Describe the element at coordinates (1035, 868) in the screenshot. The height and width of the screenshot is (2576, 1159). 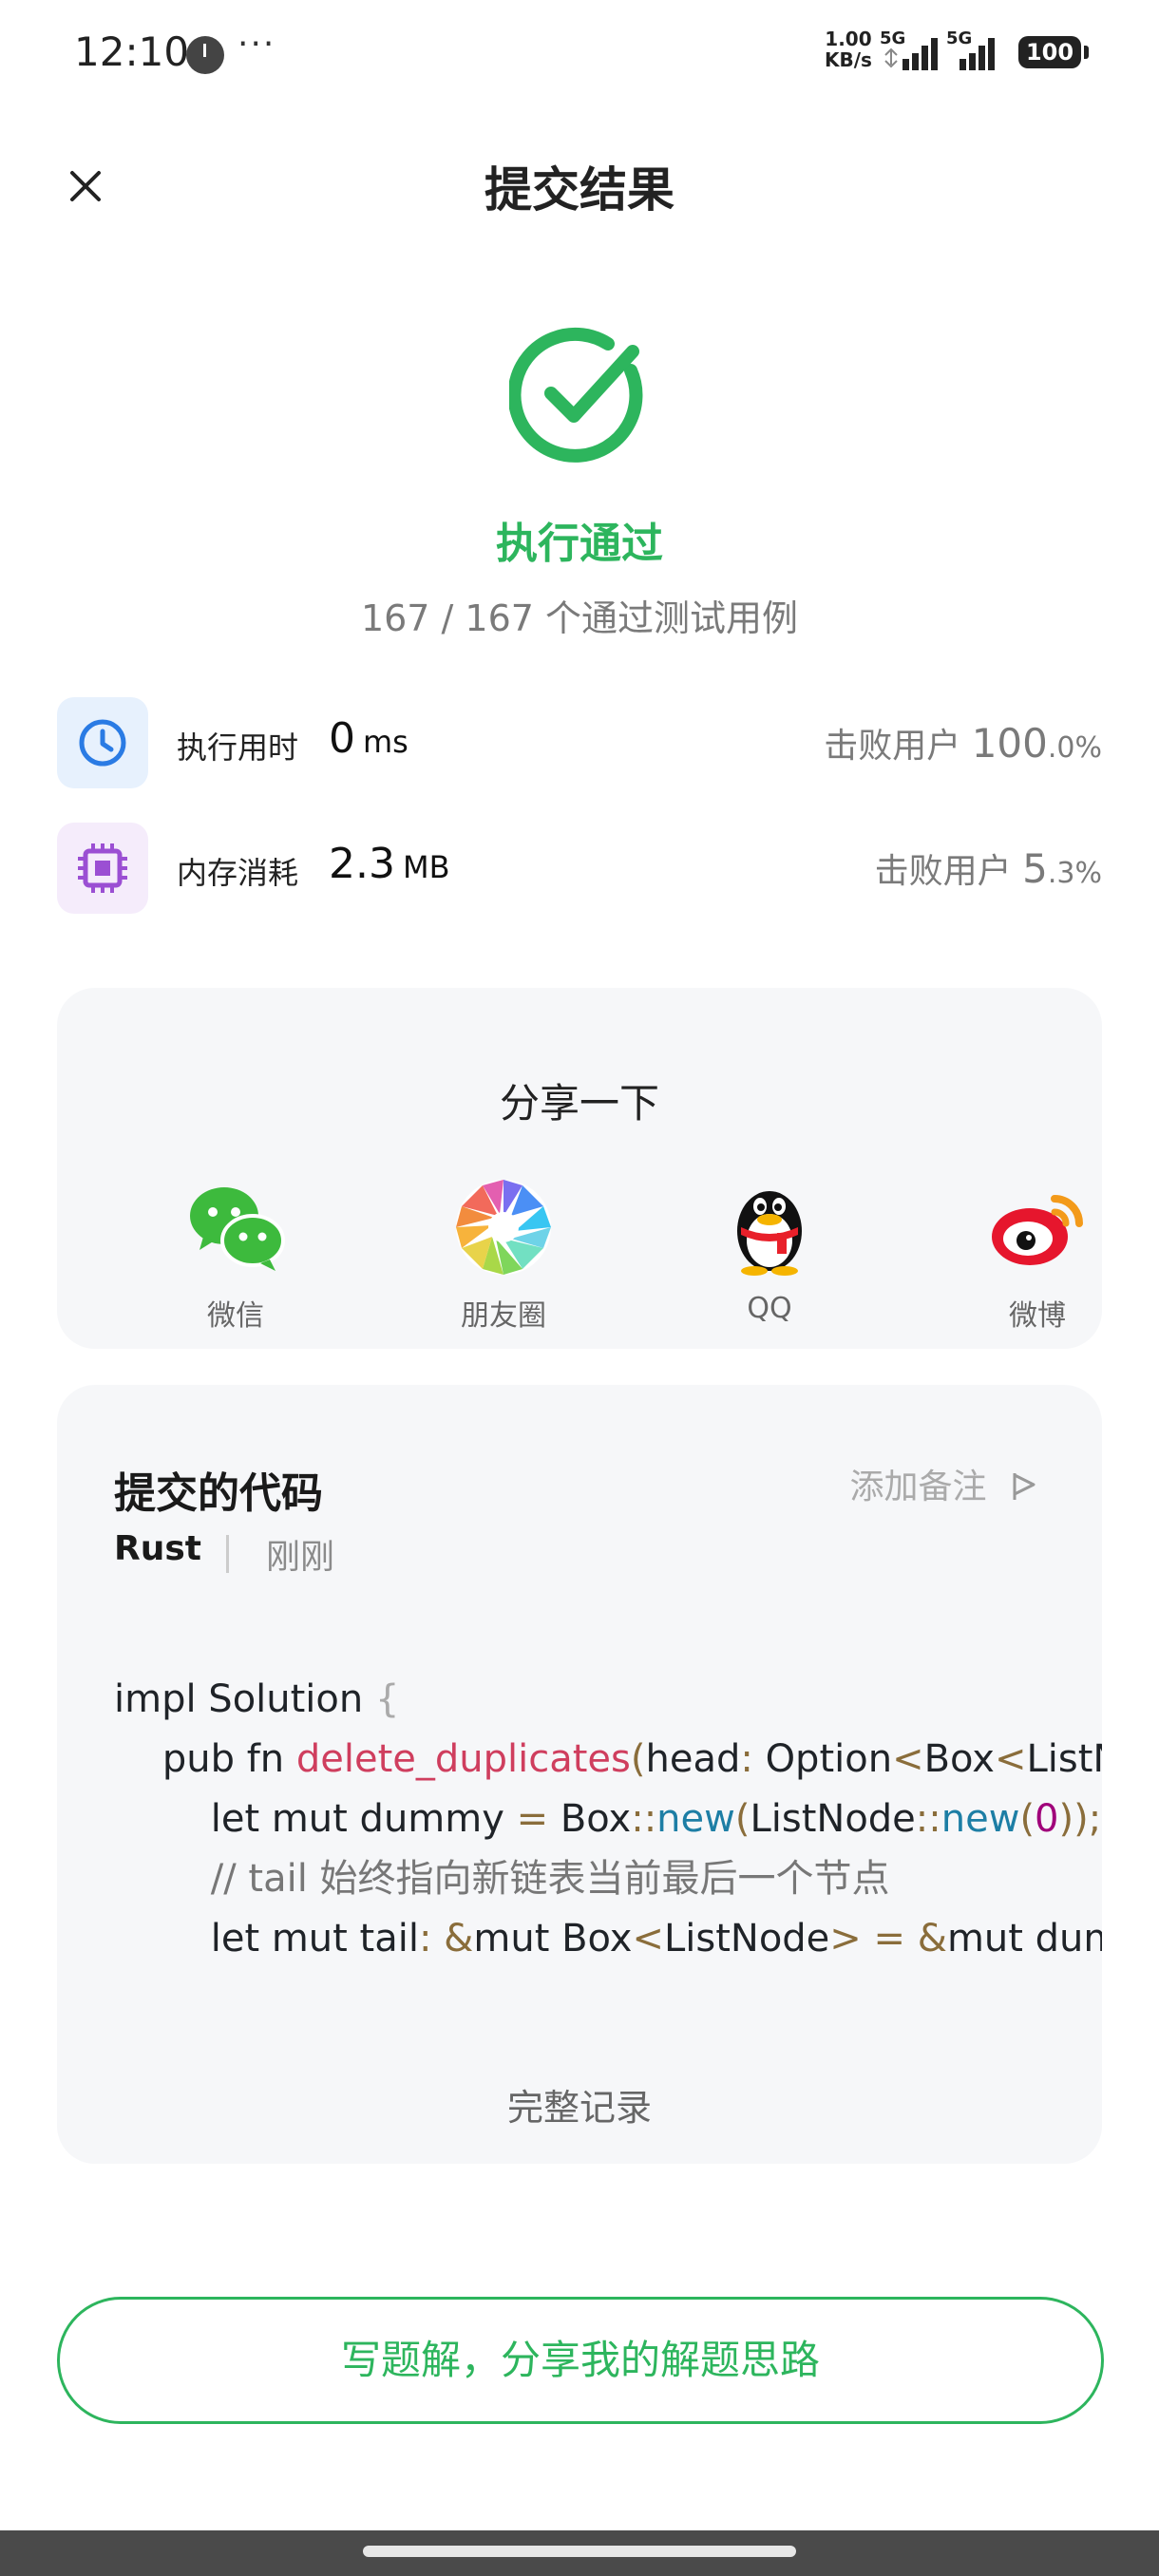
I see `memory-beat-int: 5` at that location.